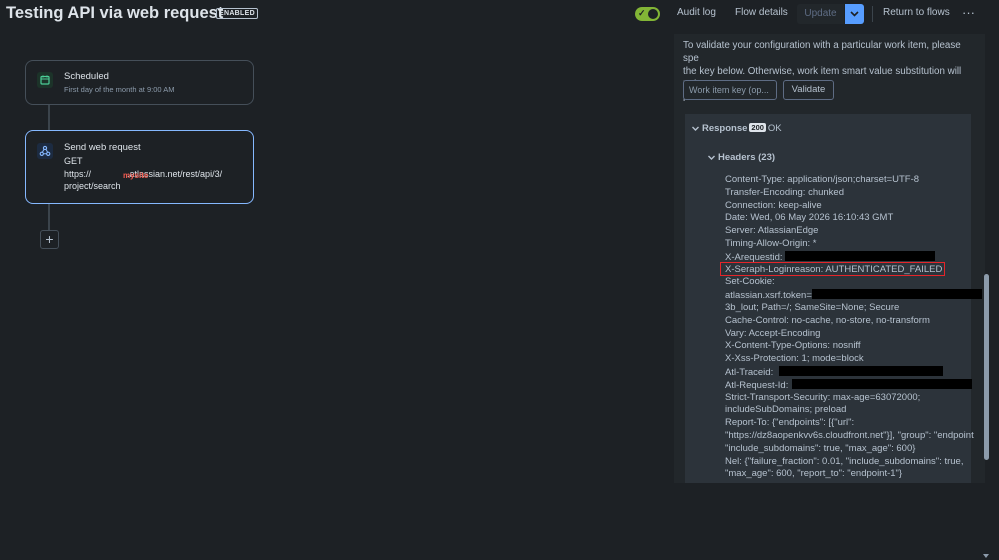 This screenshot has height=560, width=999. What do you see at coordinates (809, 218) in the screenshot?
I see `header-line: Date: Wed, 06 May 2026 16:10:43 GMT` at bounding box center [809, 218].